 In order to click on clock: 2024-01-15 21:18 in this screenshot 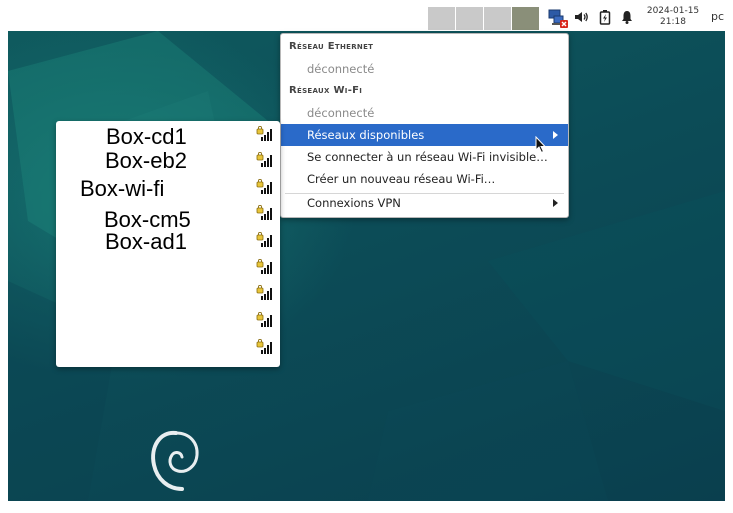, I will do `click(673, 17)`.